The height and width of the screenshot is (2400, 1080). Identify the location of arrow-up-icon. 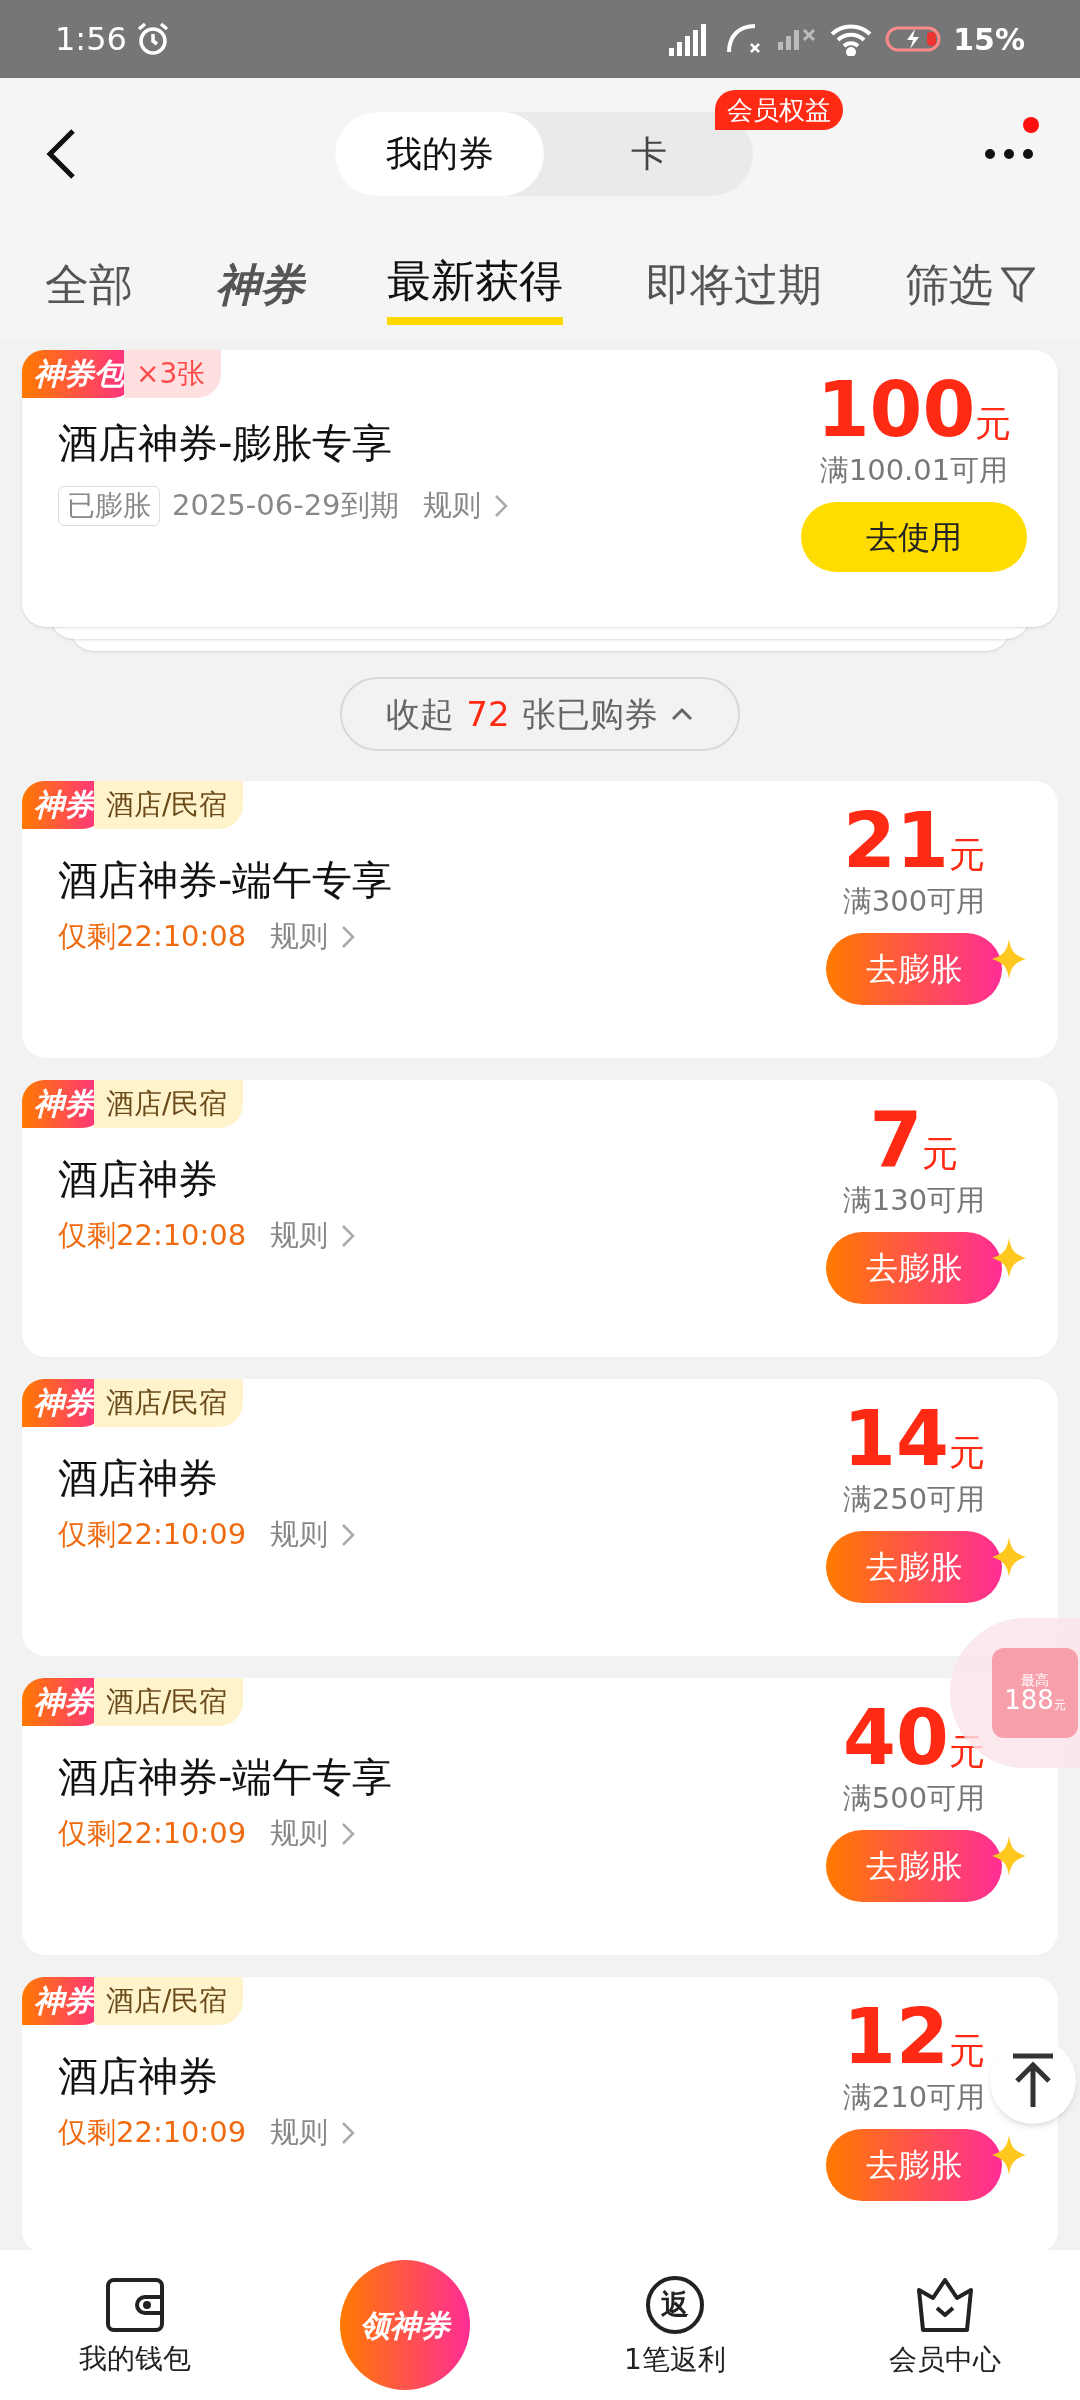
(1033, 2081).